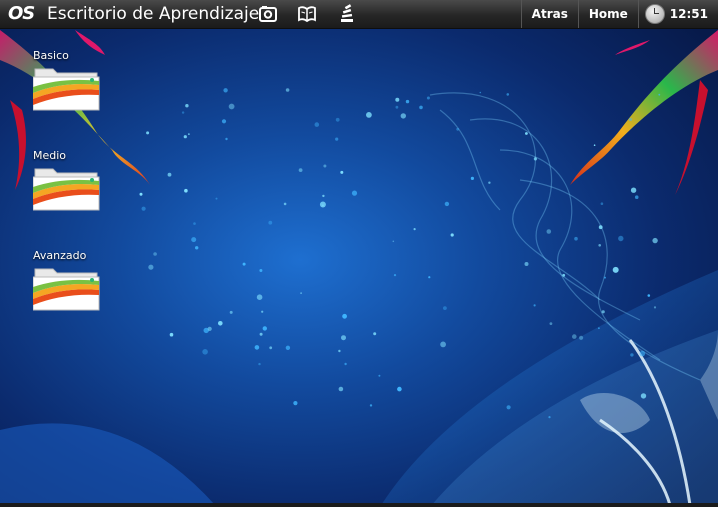  Describe the element at coordinates (153, 14) in the screenshot. I see `app-title: Escritorio de Aprendizaje` at that location.